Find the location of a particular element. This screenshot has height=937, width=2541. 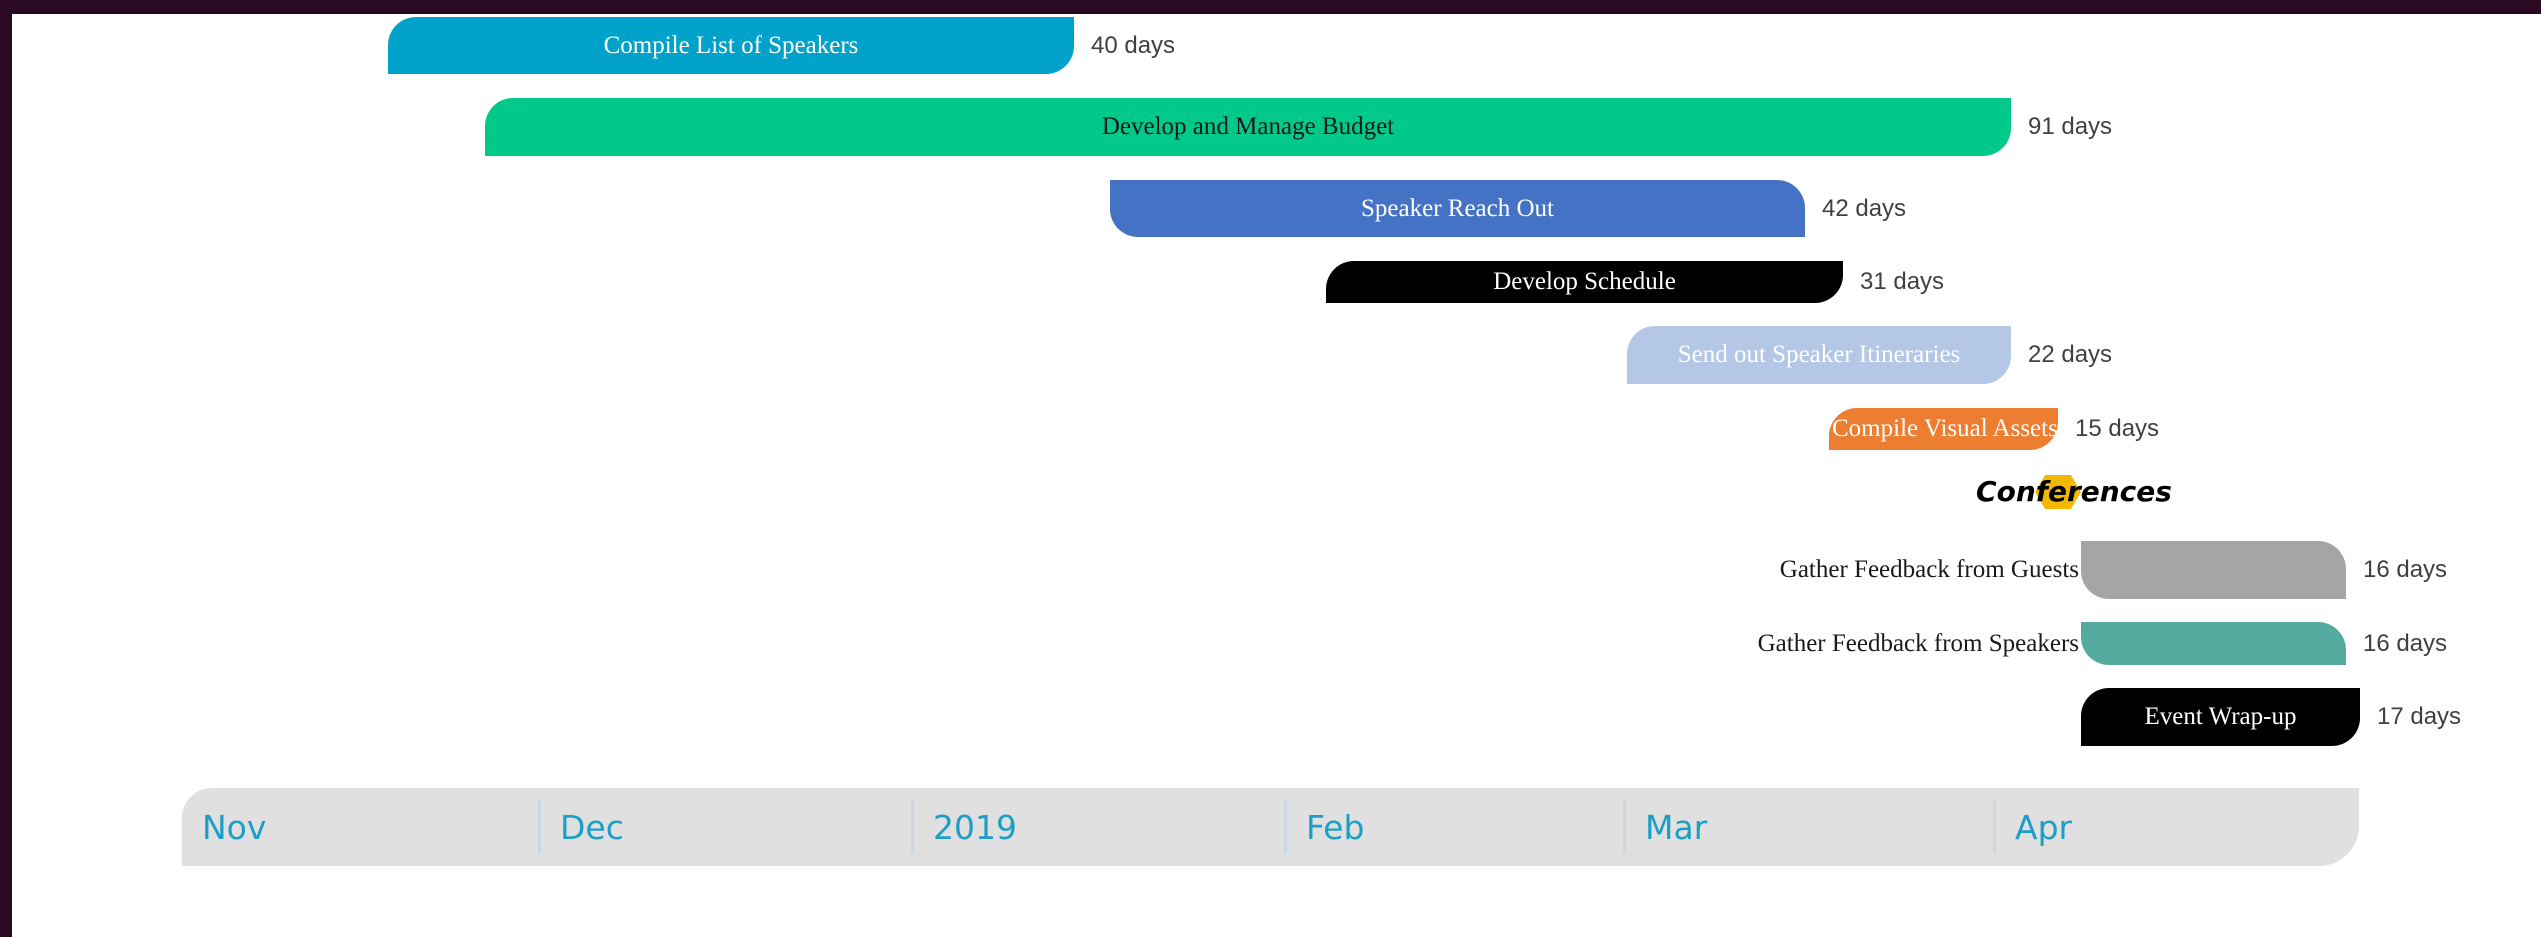

task-label-external: Gather Feedback from Guests is located at coordinates (1929, 569).